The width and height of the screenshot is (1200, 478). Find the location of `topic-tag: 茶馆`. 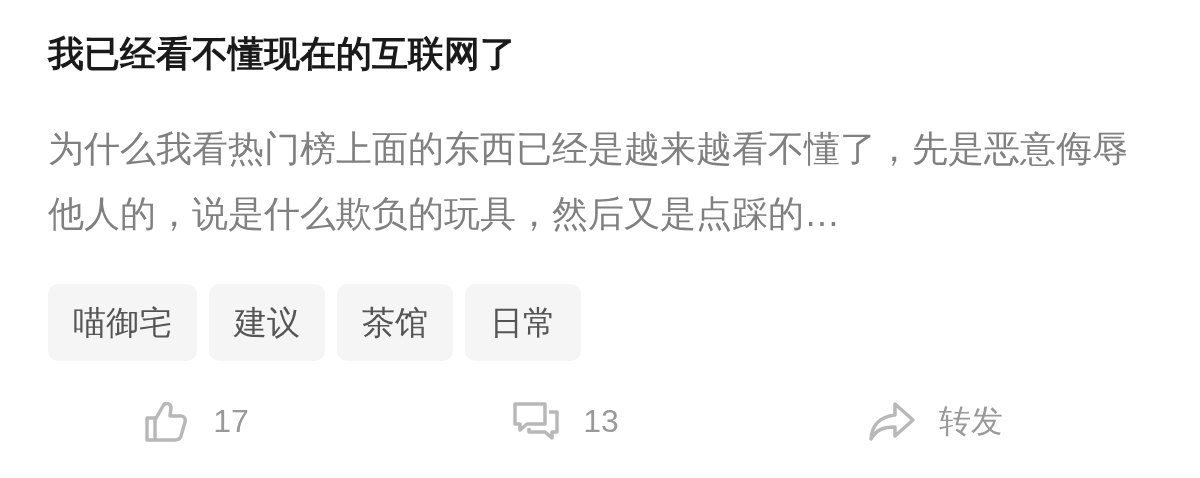

topic-tag: 茶馆 is located at coordinates (395, 322).